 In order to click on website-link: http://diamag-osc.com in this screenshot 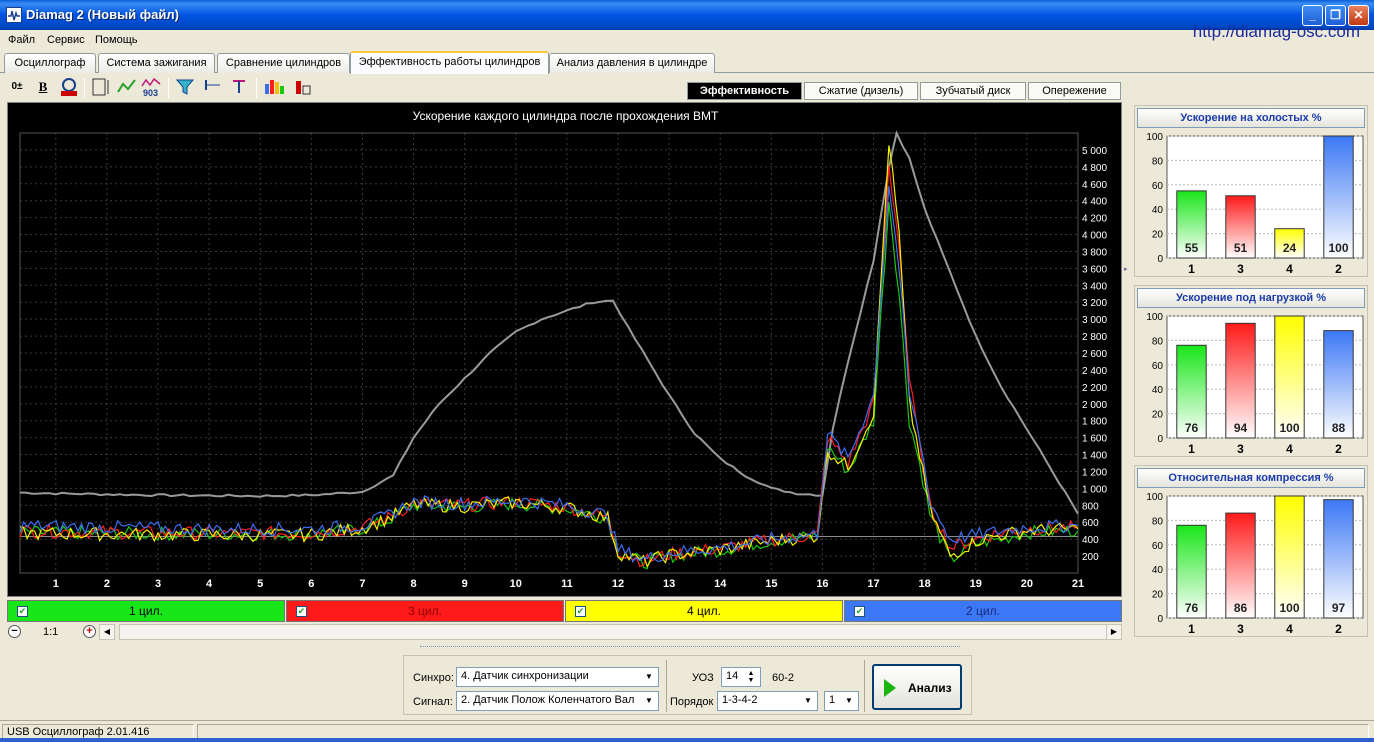, I will do `click(1276, 32)`.